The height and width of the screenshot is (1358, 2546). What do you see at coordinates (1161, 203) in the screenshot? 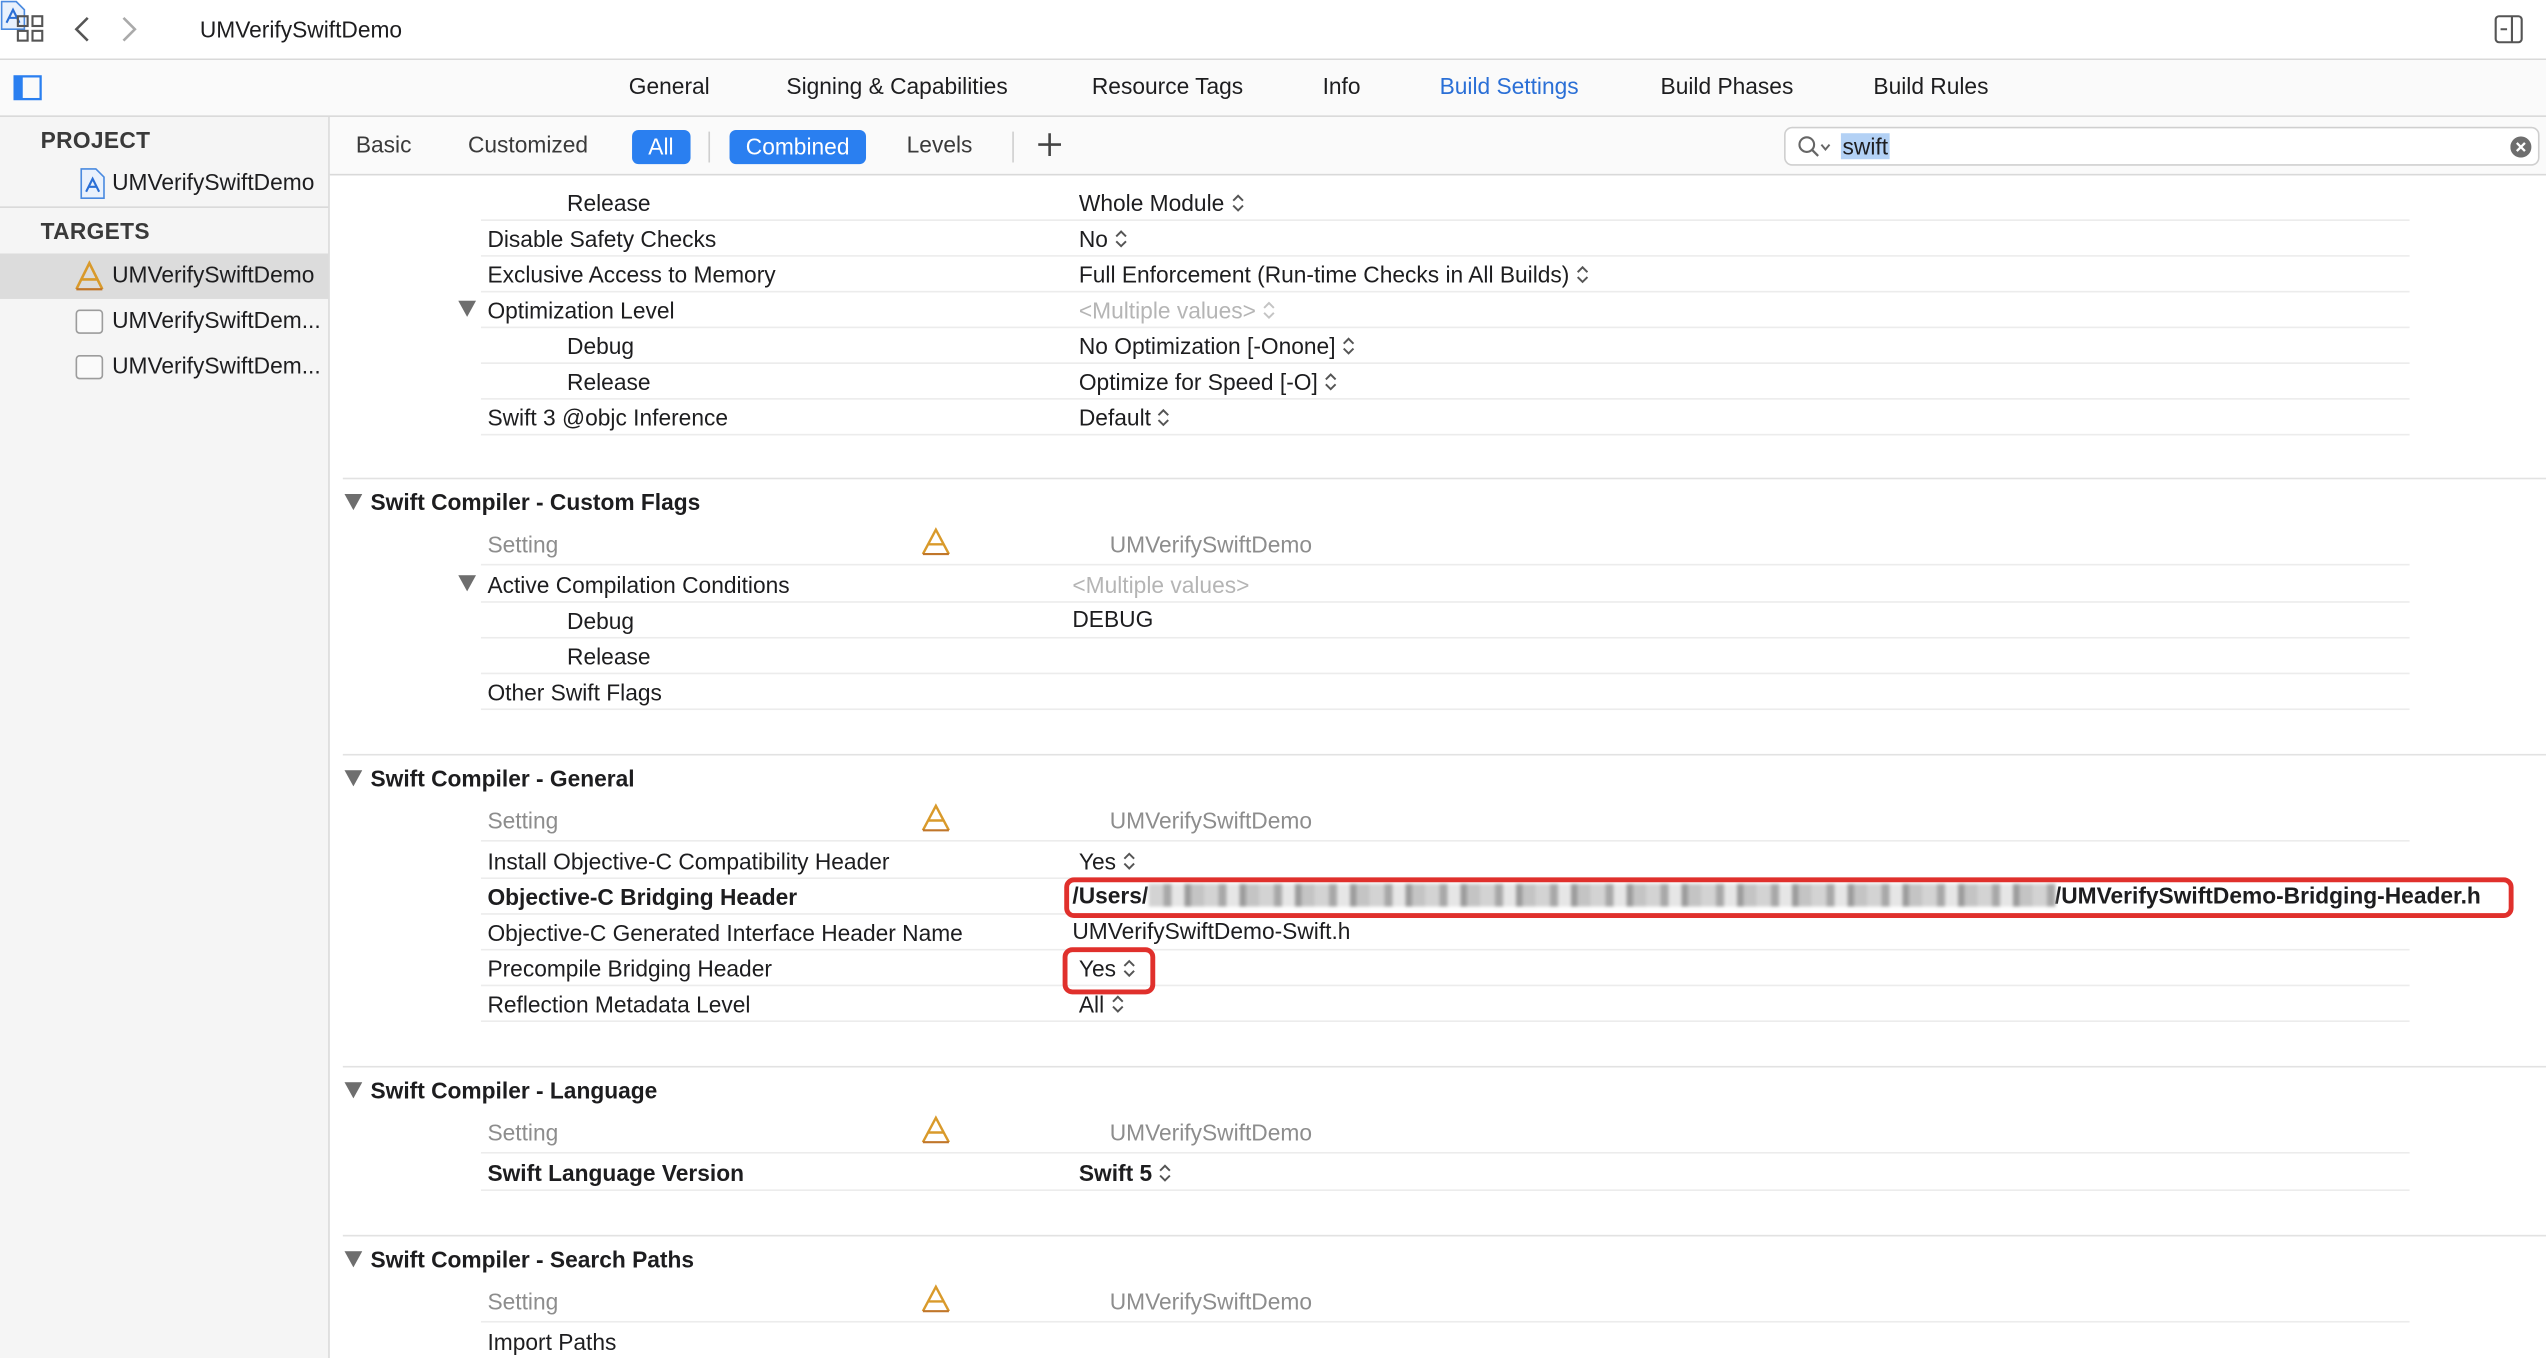
I see `setting-value: Whole Module` at bounding box center [1161, 203].